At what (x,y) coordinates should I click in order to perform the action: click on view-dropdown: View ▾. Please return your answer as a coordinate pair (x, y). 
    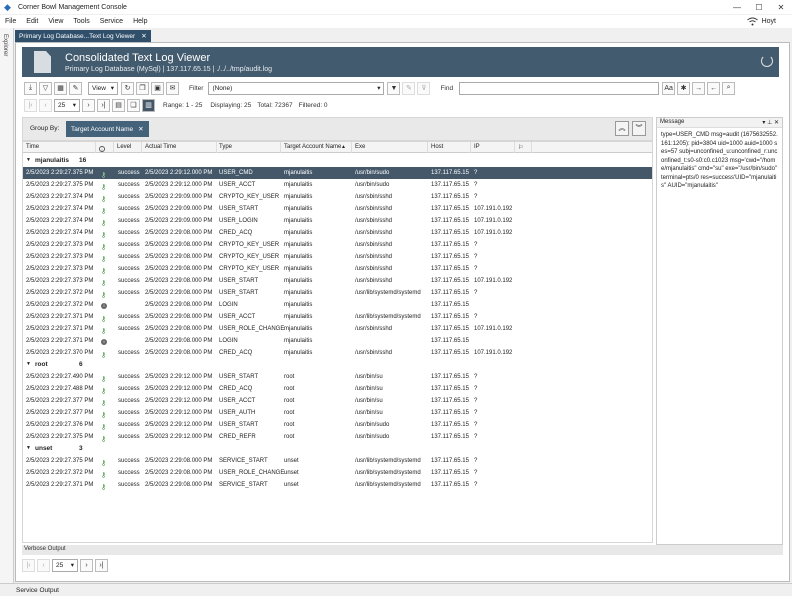
    Looking at the image, I should click on (103, 88).